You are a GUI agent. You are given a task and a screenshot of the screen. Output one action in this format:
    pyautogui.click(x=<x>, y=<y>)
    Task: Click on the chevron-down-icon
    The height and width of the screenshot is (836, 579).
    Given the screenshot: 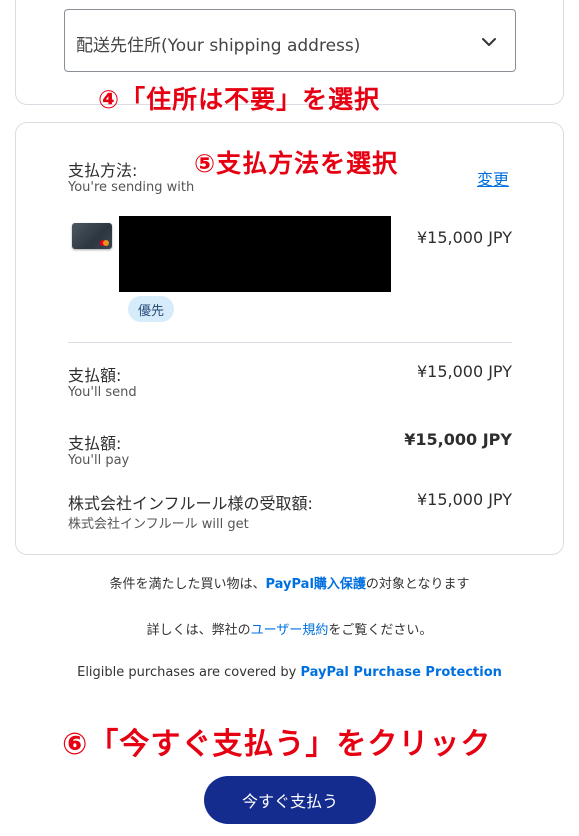 What is the action you would take?
    pyautogui.click(x=489, y=42)
    